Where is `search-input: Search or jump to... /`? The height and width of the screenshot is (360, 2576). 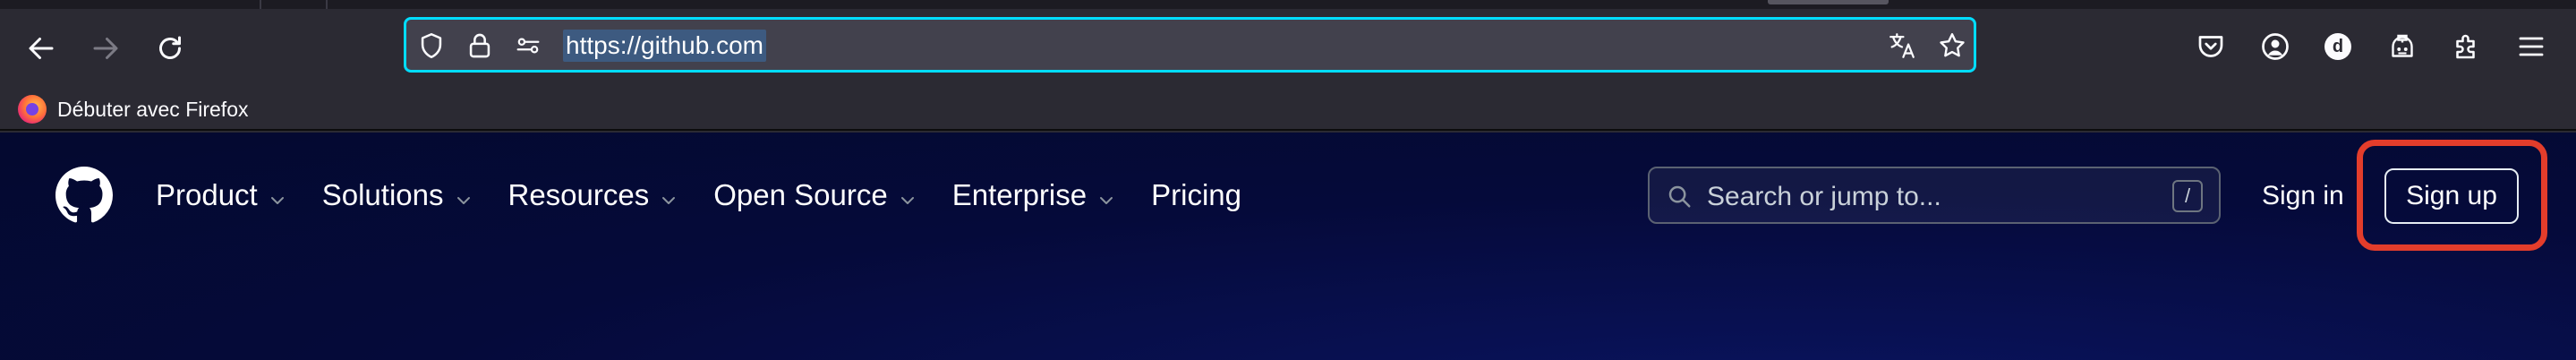 search-input: Search or jump to... / is located at coordinates (1934, 195).